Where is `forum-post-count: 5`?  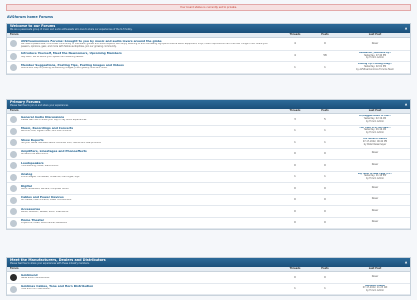 forum-post-count: 5 is located at coordinates (325, 119).